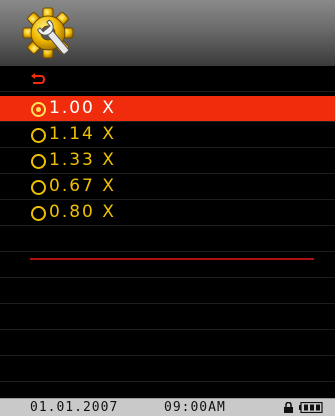 The height and width of the screenshot is (416, 335). Describe the element at coordinates (82, 212) in the screenshot. I see `speed-option-label: 0.80 X` at that location.